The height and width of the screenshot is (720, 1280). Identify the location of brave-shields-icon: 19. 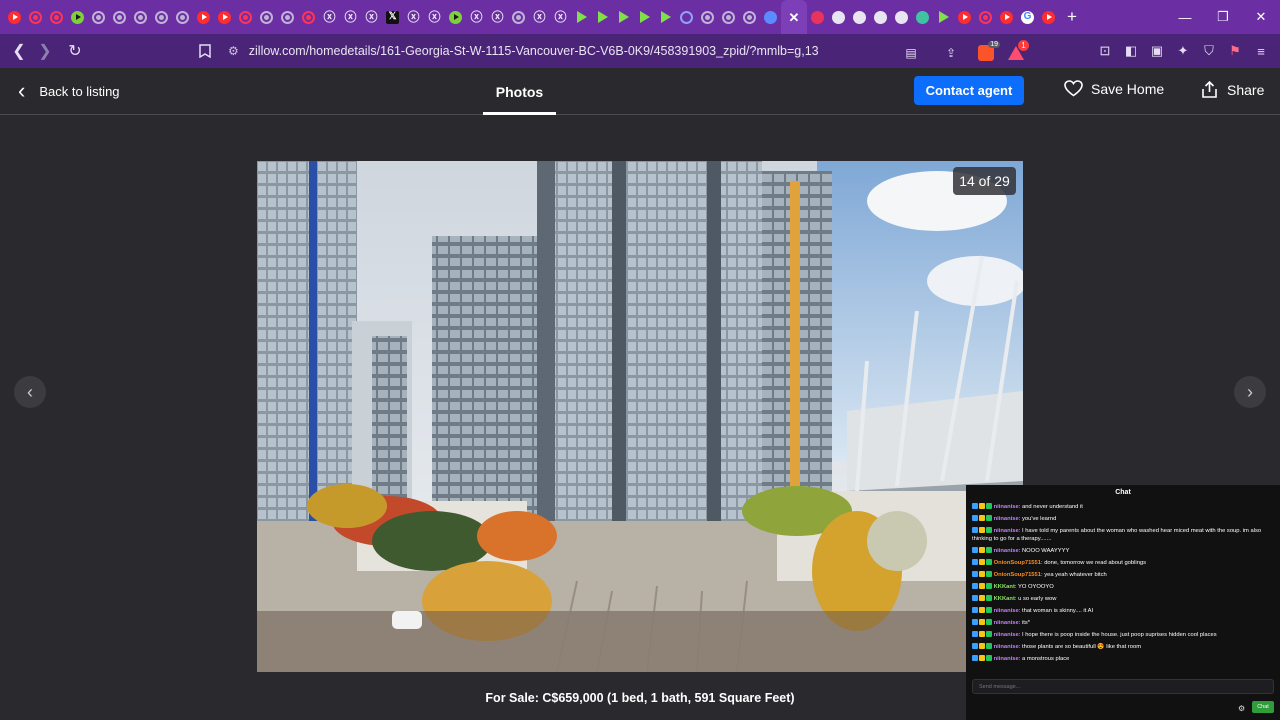
(989, 51).